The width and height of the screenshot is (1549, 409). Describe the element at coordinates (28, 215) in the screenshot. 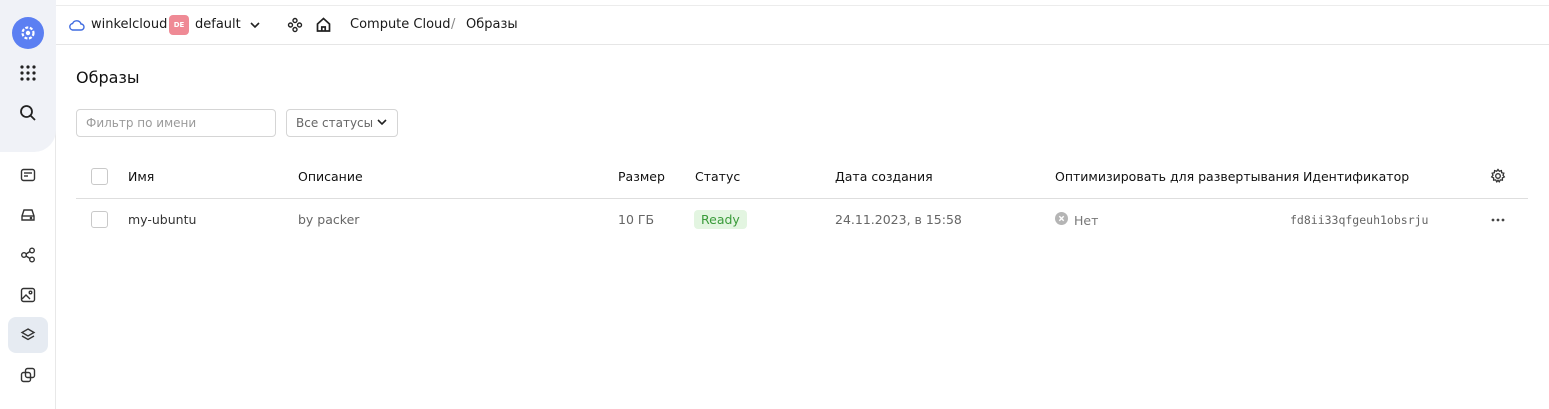

I see `disk-icon` at that location.